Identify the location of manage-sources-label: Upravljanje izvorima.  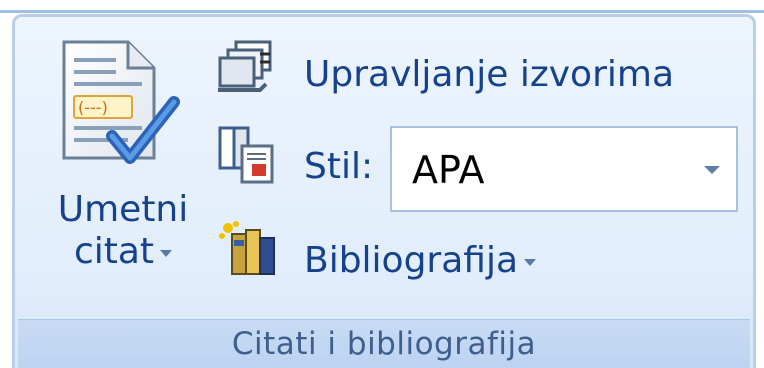
(489, 74).